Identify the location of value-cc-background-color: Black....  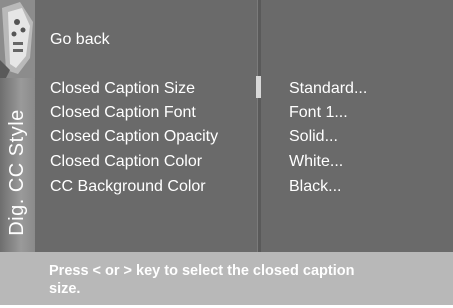
(315, 187).